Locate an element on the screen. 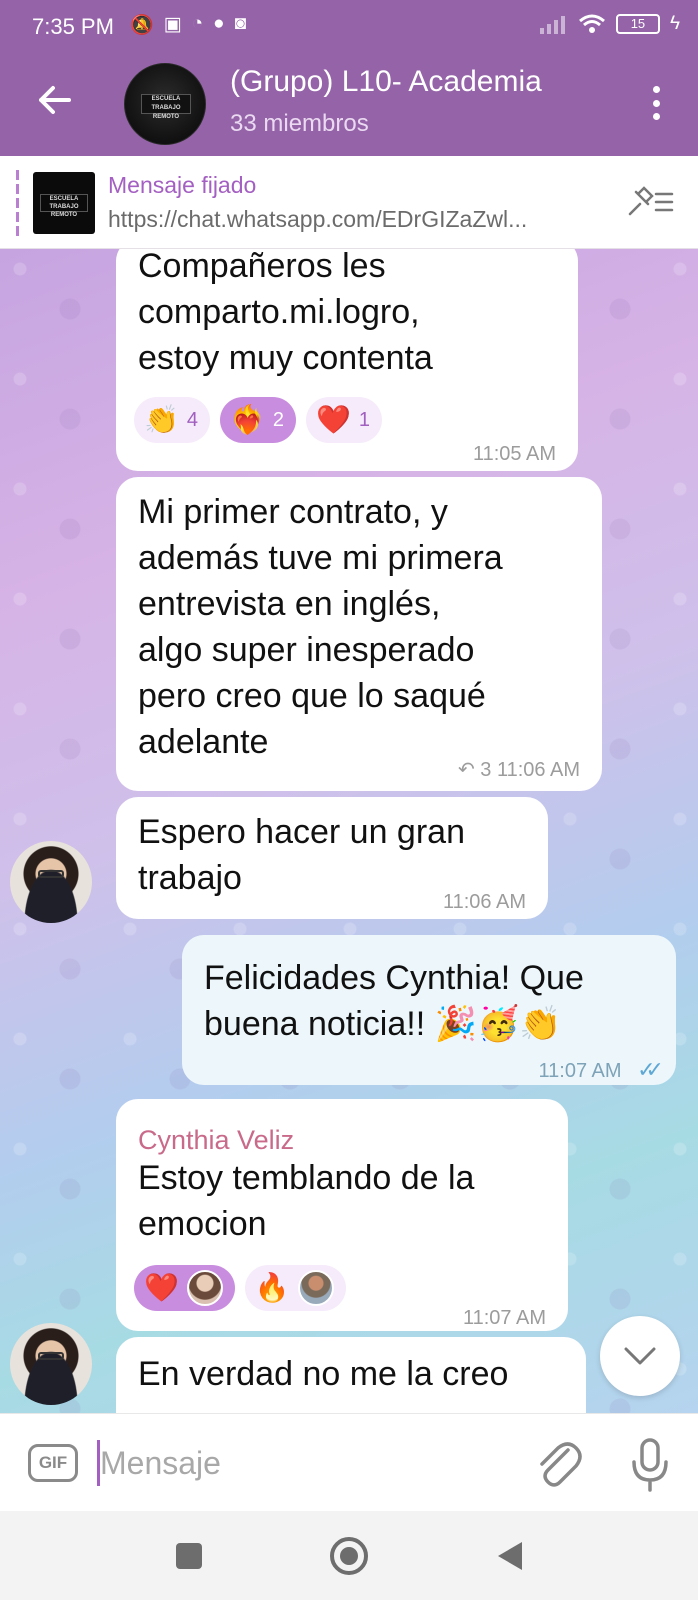  reaction-fire: 🔥 is located at coordinates (295, 1288).